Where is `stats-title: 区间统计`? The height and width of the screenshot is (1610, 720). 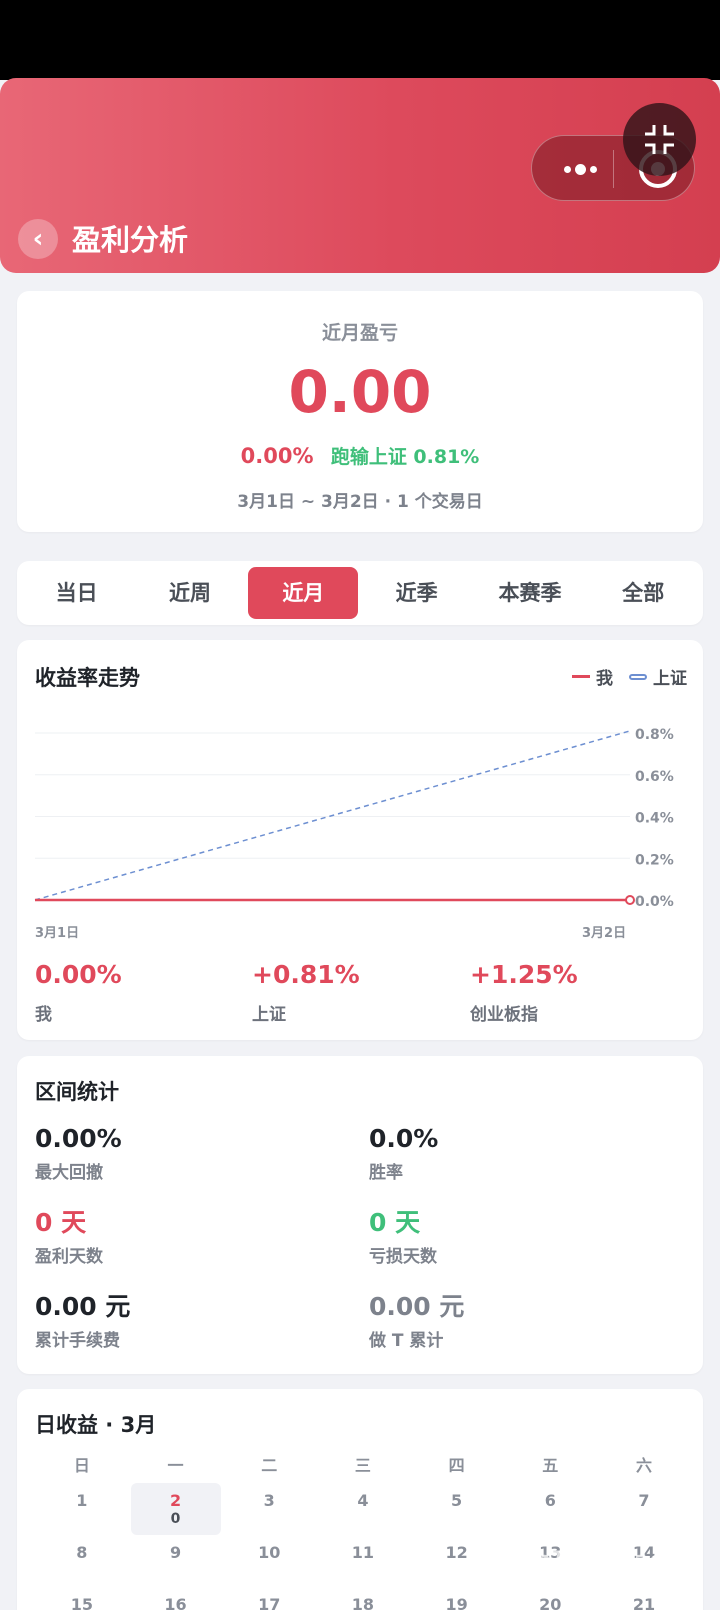 stats-title: 区间统计 is located at coordinates (77, 1092).